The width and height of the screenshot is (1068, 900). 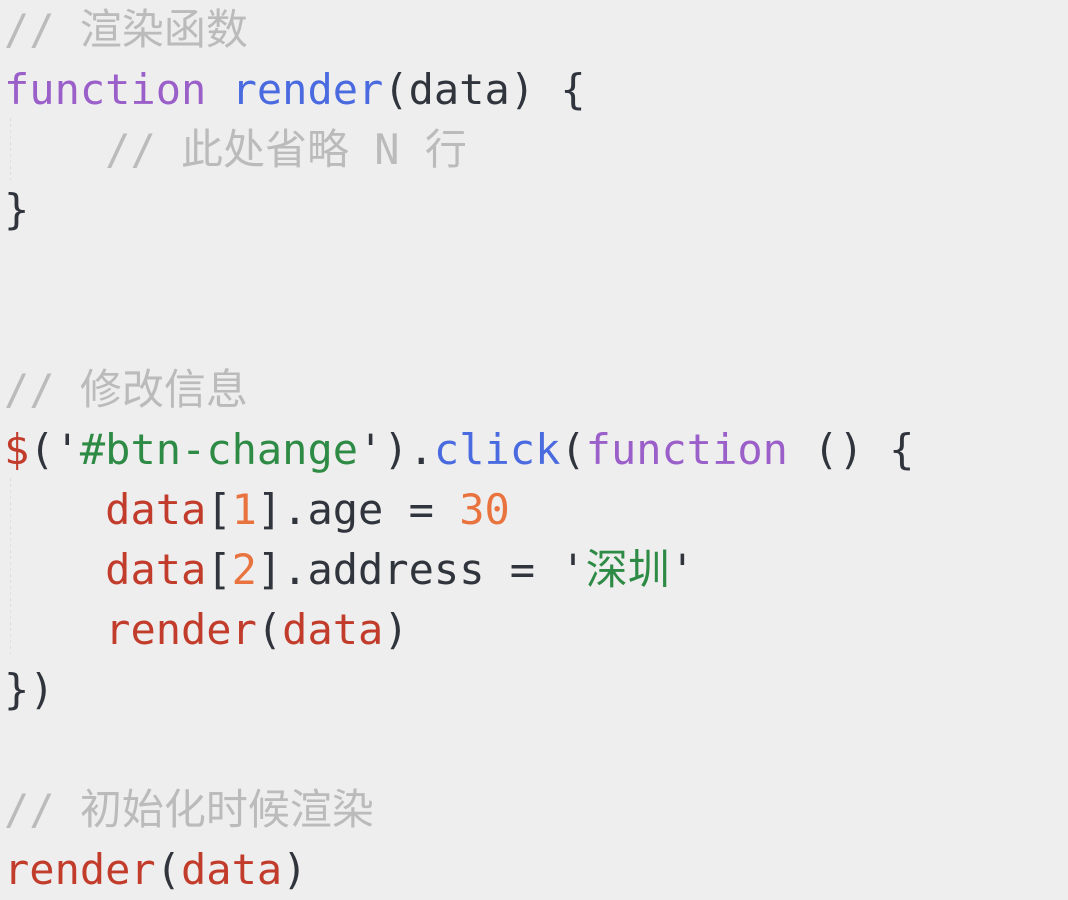 I want to click on code-token-comment: // 渲染函数, so click(x=126, y=29).